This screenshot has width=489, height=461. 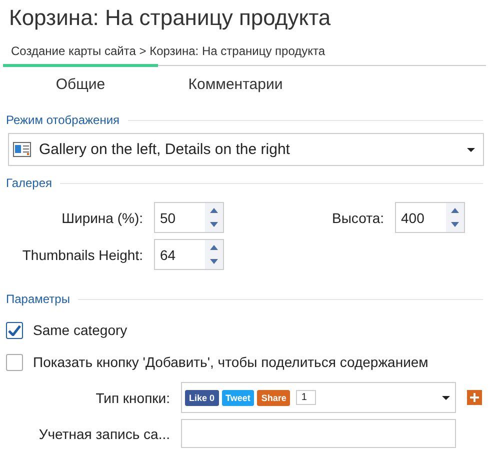 I want to click on tab: Комментарии, so click(x=235, y=83).